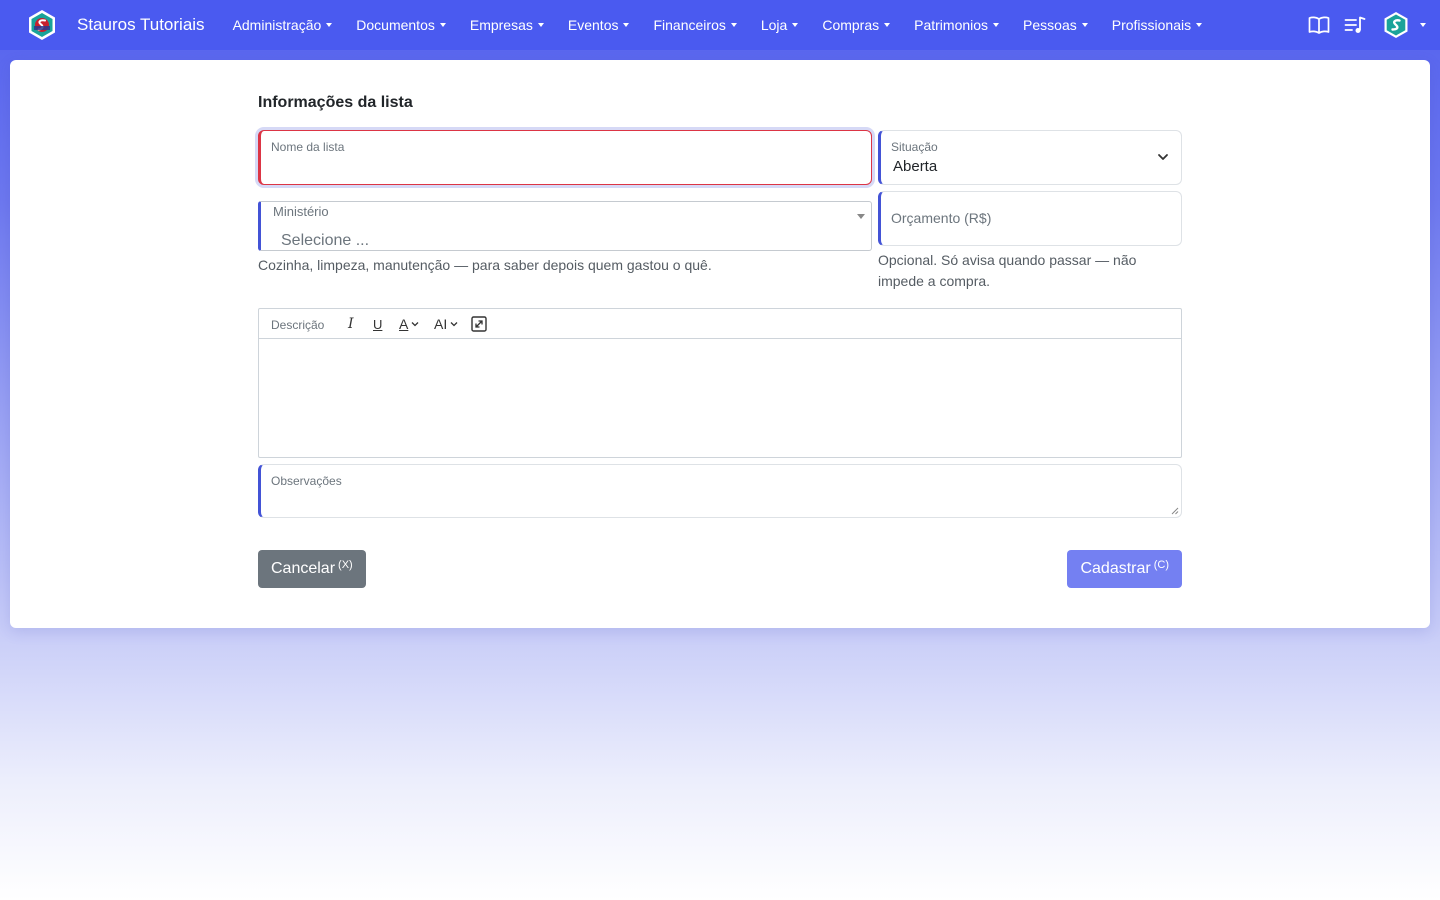 The width and height of the screenshot is (1440, 900). Describe the element at coordinates (308, 147) in the screenshot. I see `nome-da-lista-label: Nome da lista` at that location.